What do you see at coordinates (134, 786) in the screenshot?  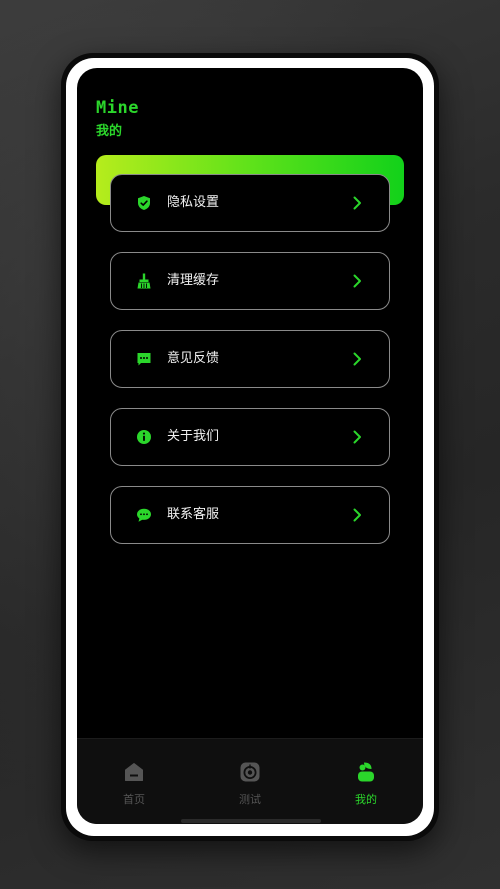 I see `tab-home: 首页` at bounding box center [134, 786].